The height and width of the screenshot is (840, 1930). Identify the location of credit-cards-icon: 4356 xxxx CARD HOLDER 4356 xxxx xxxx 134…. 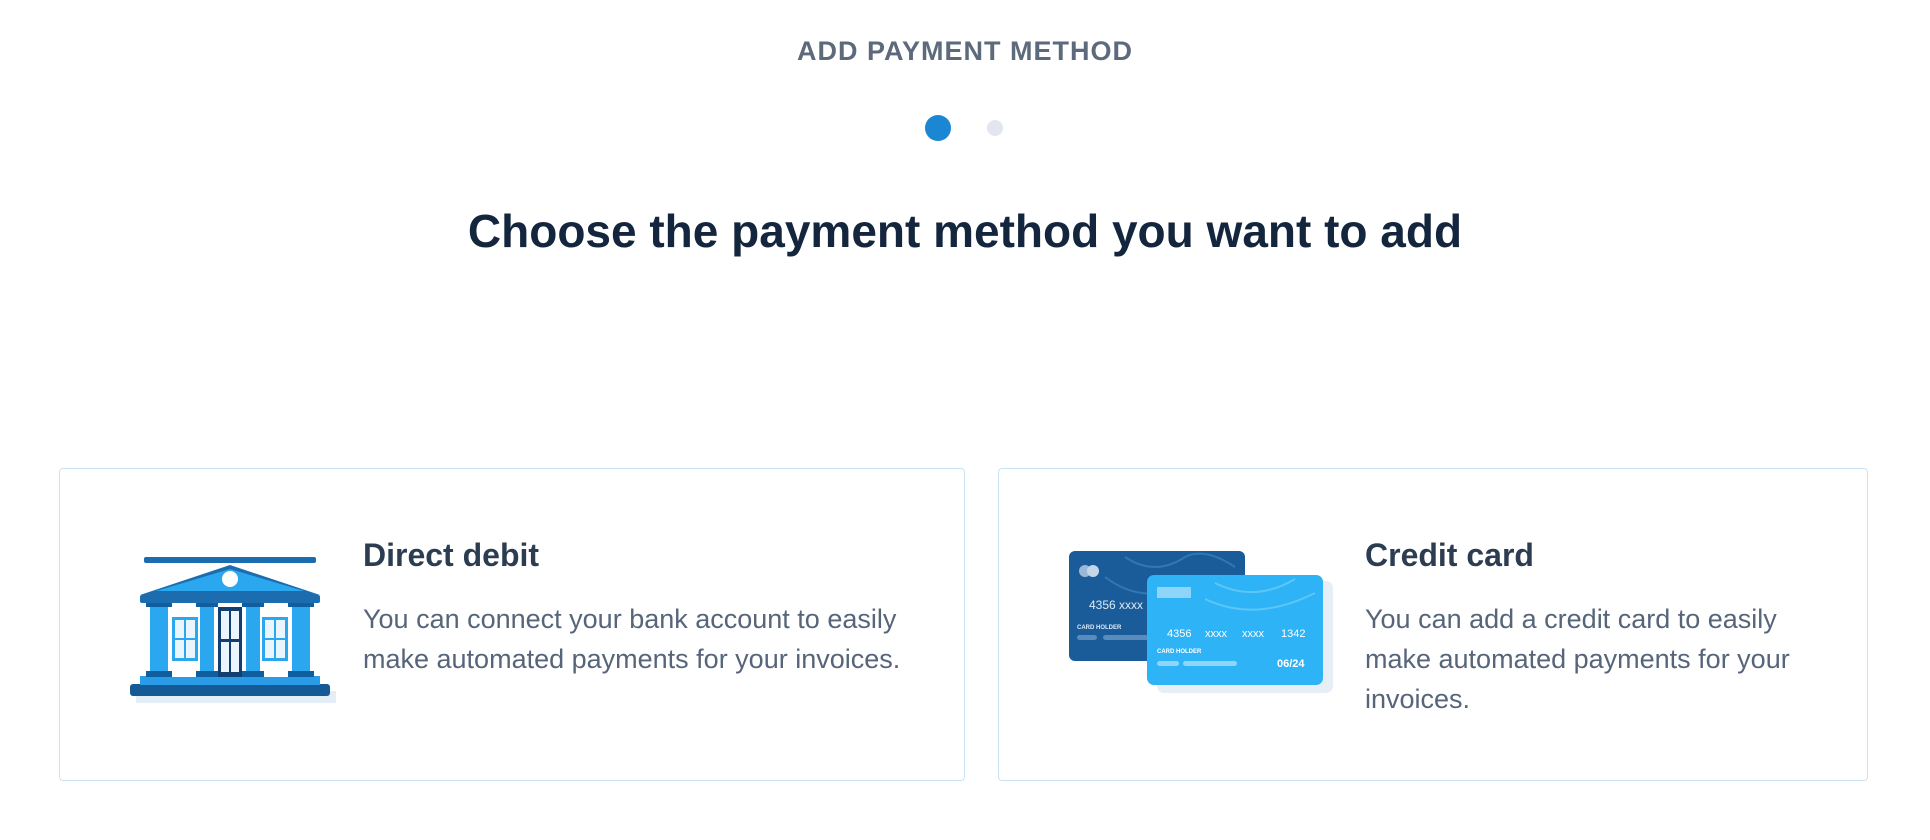
(1200, 627).